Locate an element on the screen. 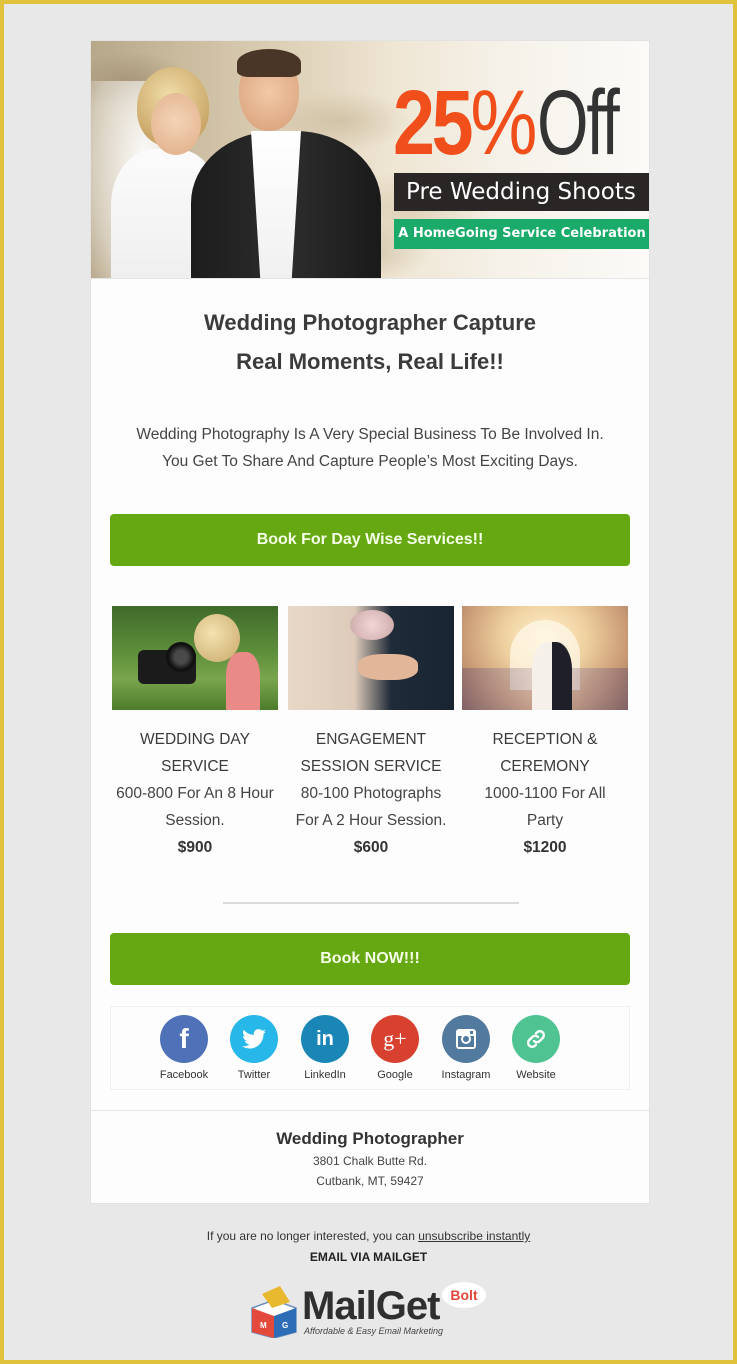  service-description: 600-800 For An 8 Hour is located at coordinates (195, 793).